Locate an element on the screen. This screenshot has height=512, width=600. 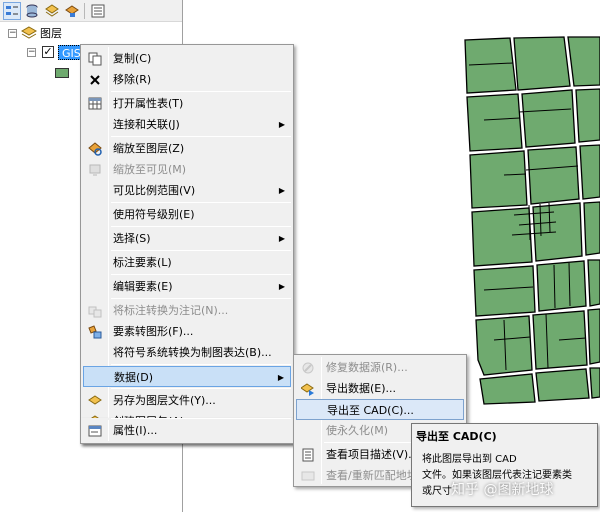
layer-file-icon is located at coordinates (95, 400).